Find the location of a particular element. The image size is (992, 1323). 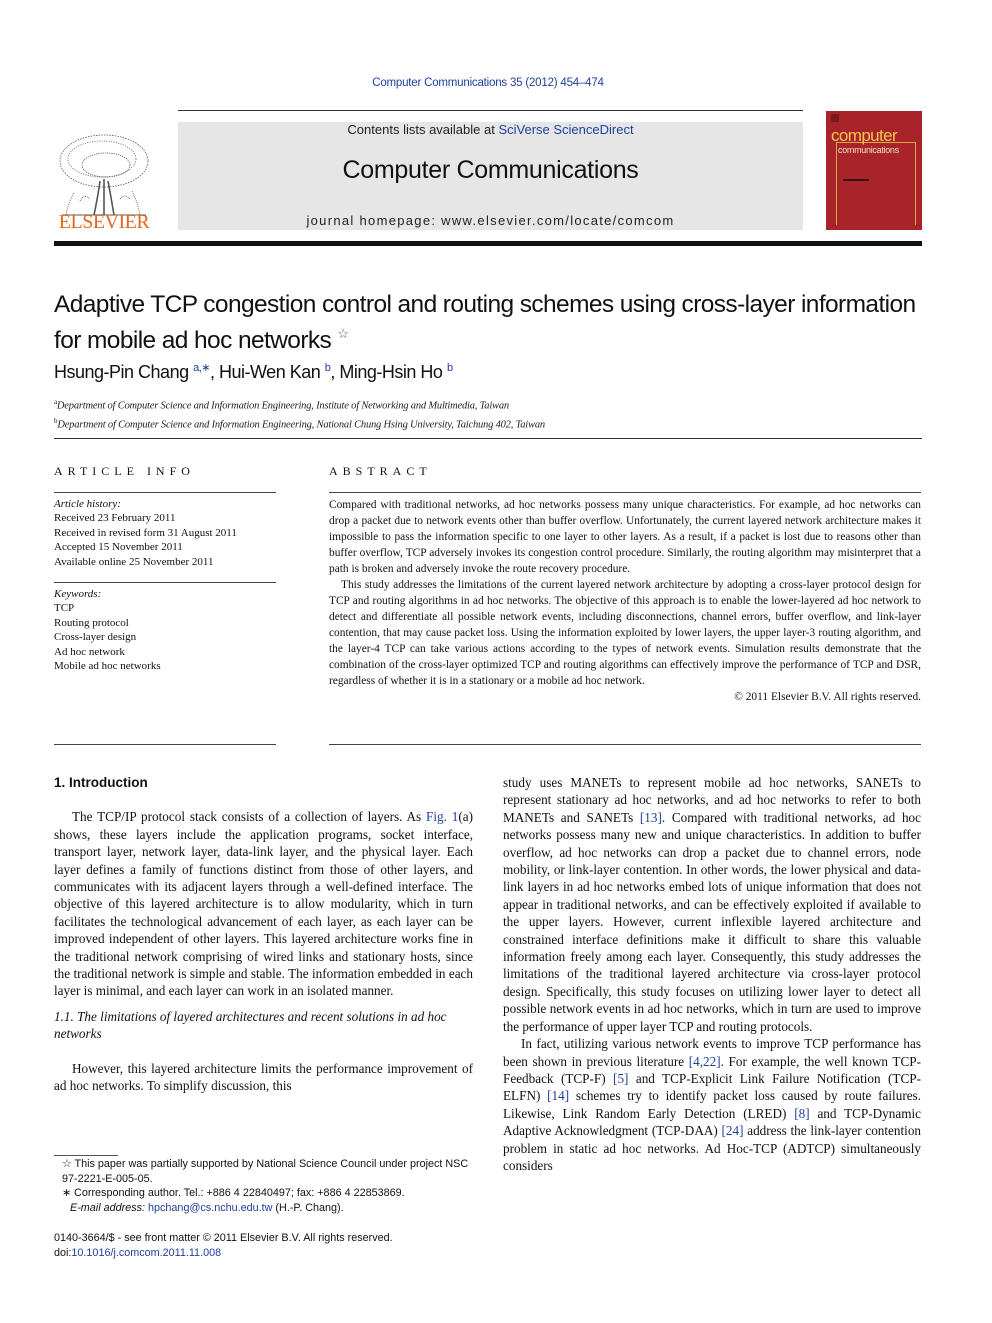

header-thick-divider is located at coordinates (488, 243).